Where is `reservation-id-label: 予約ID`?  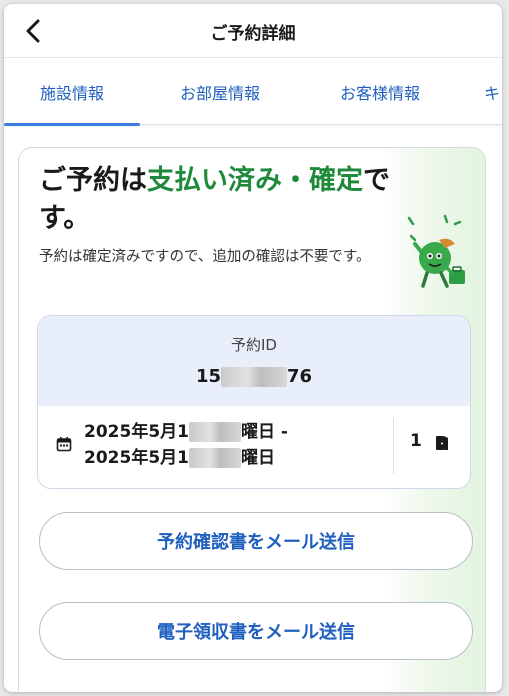
reservation-id-label: 予約ID is located at coordinates (254, 345).